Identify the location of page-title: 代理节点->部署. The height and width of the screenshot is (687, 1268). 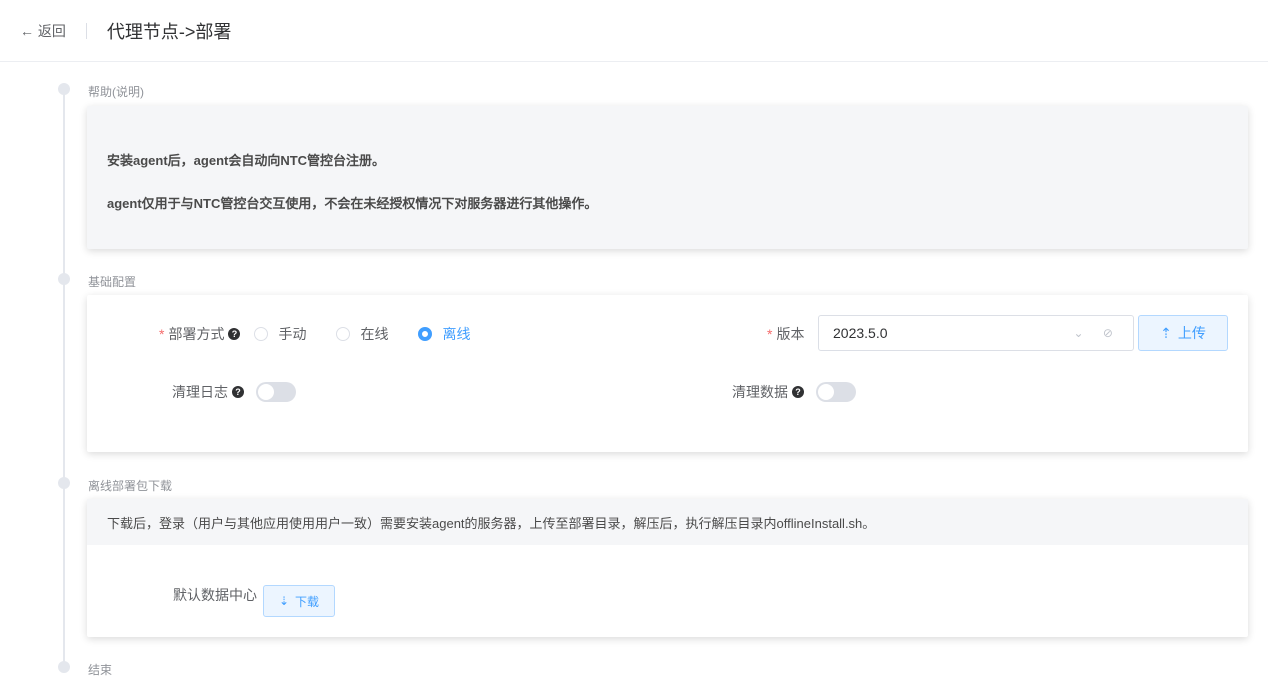
(169, 31).